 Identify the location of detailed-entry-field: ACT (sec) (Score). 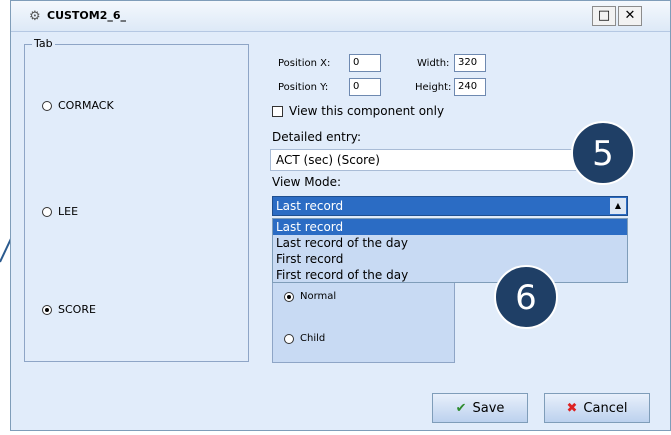
(431, 160).